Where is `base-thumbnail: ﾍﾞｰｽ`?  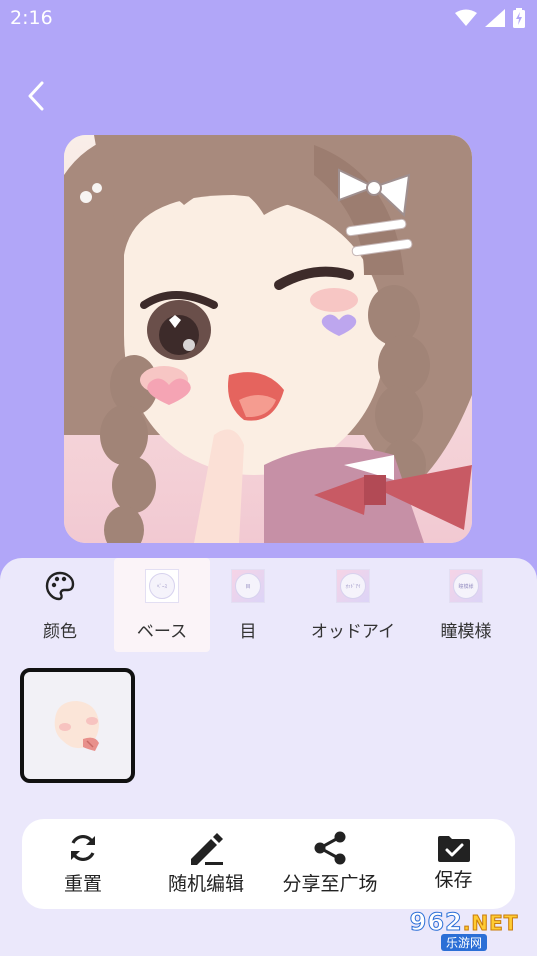 base-thumbnail: ﾍﾞｰｽ is located at coordinates (162, 586).